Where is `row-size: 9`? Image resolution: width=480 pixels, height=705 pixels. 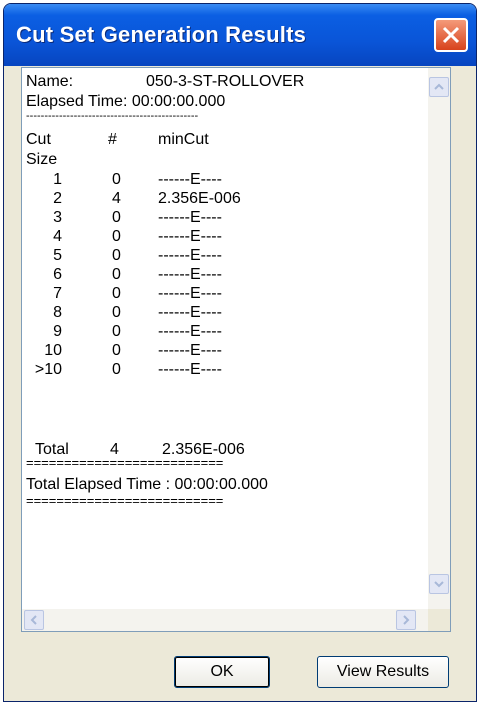 row-size: 9 is located at coordinates (57, 331).